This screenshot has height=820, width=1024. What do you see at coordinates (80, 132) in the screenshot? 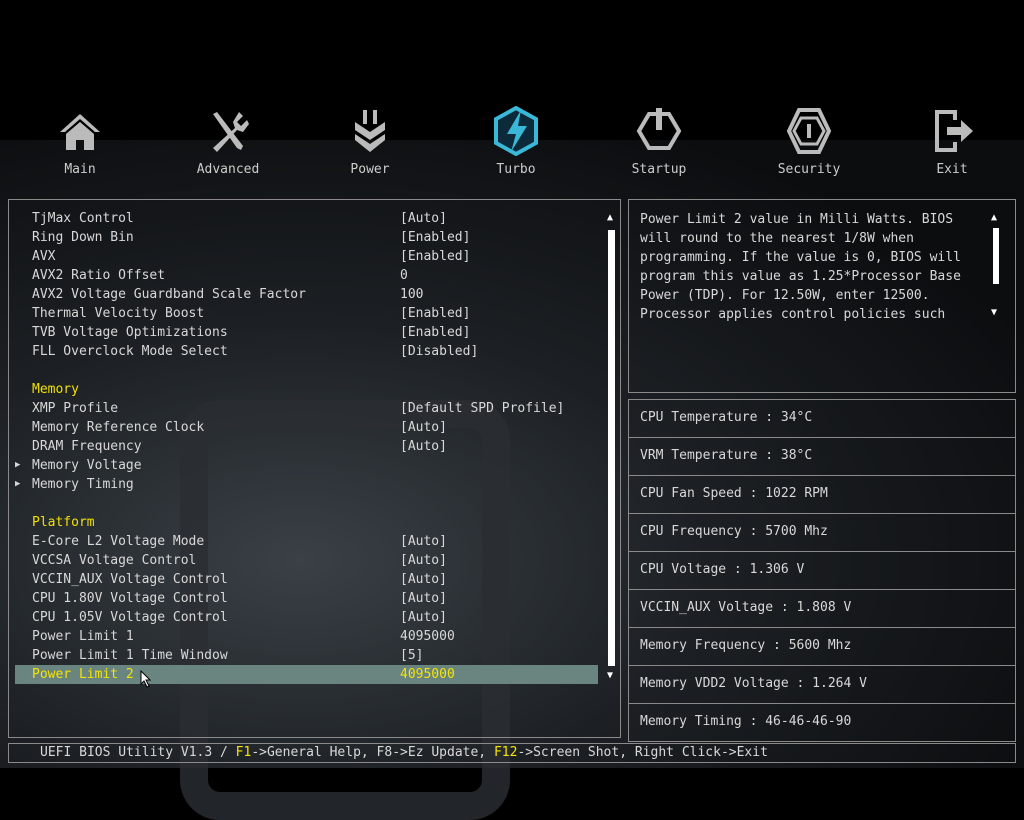
I see `home-icon` at bounding box center [80, 132].